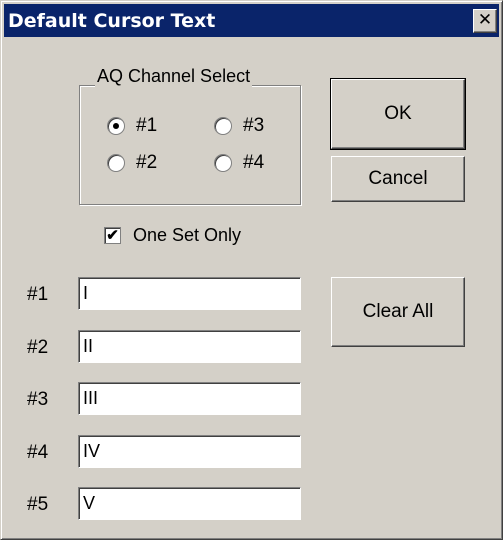 This screenshot has width=503, height=540. Describe the element at coordinates (239, 126) in the screenshot. I see `radio-channel-3: #3` at that location.